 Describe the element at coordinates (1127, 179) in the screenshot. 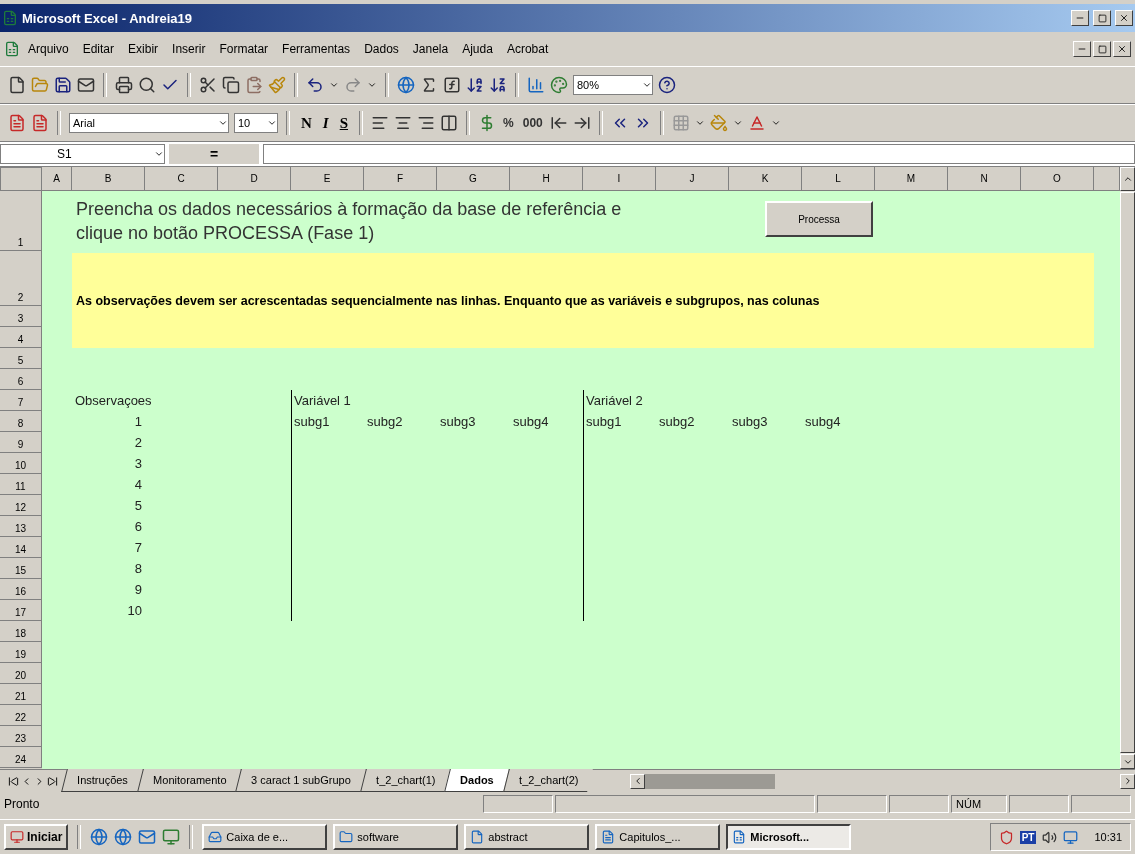

I see `scroll-up-button` at that location.